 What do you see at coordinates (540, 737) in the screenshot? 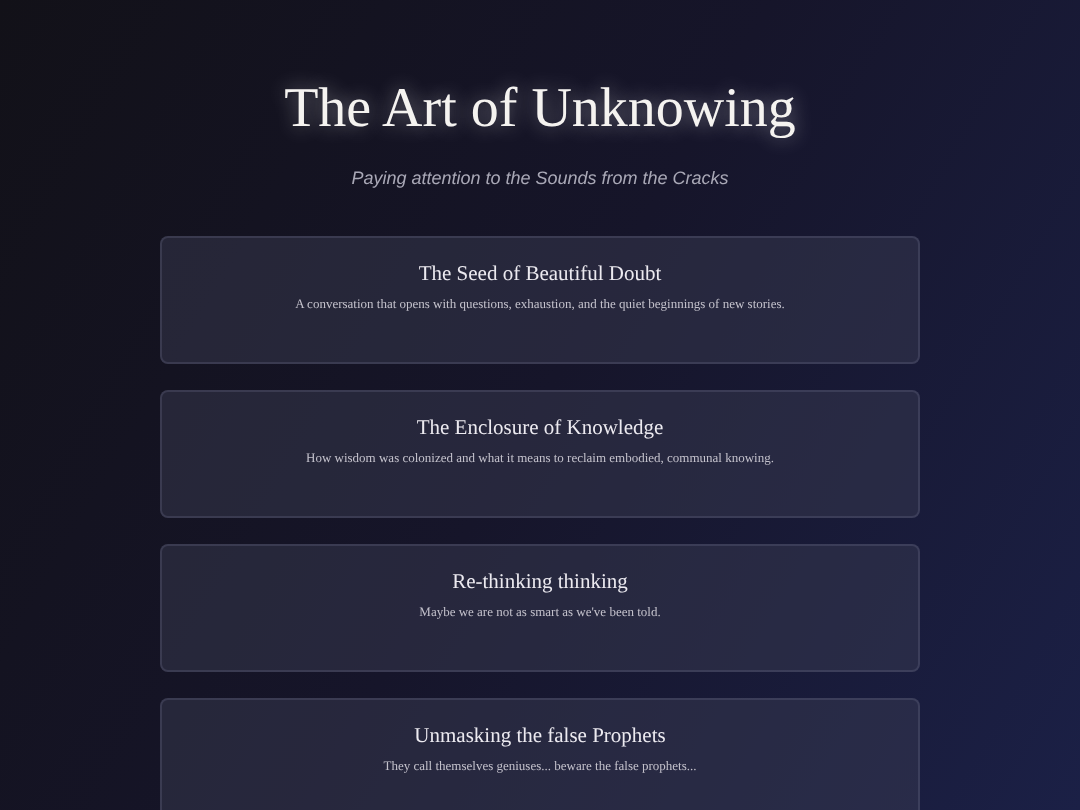
I see `card-title: Unmasking the false Prophets` at bounding box center [540, 737].